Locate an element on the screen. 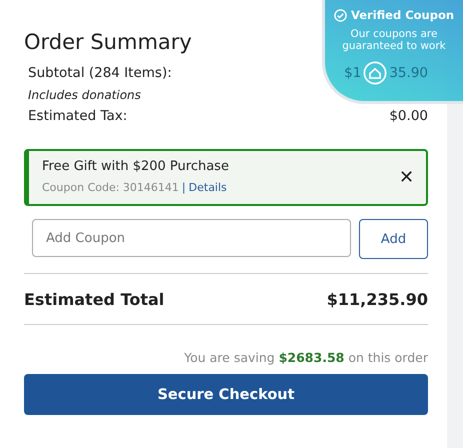 The height and width of the screenshot is (448, 463). saving-text: You are saving $2683.58 on this order is located at coordinates (306, 357).